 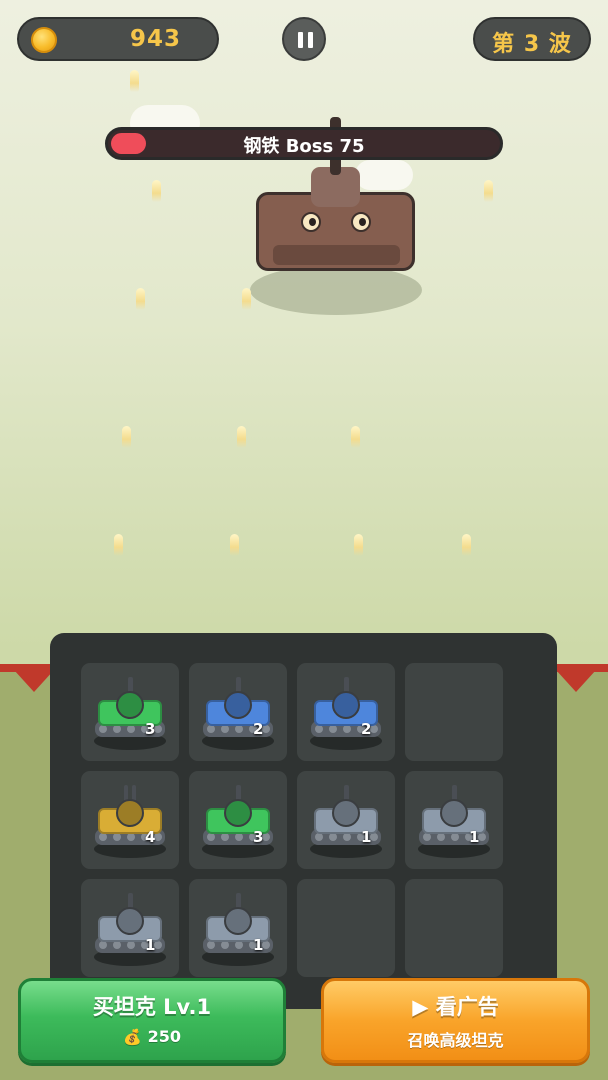 I want to click on boss-eye-right, so click(x=361, y=222).